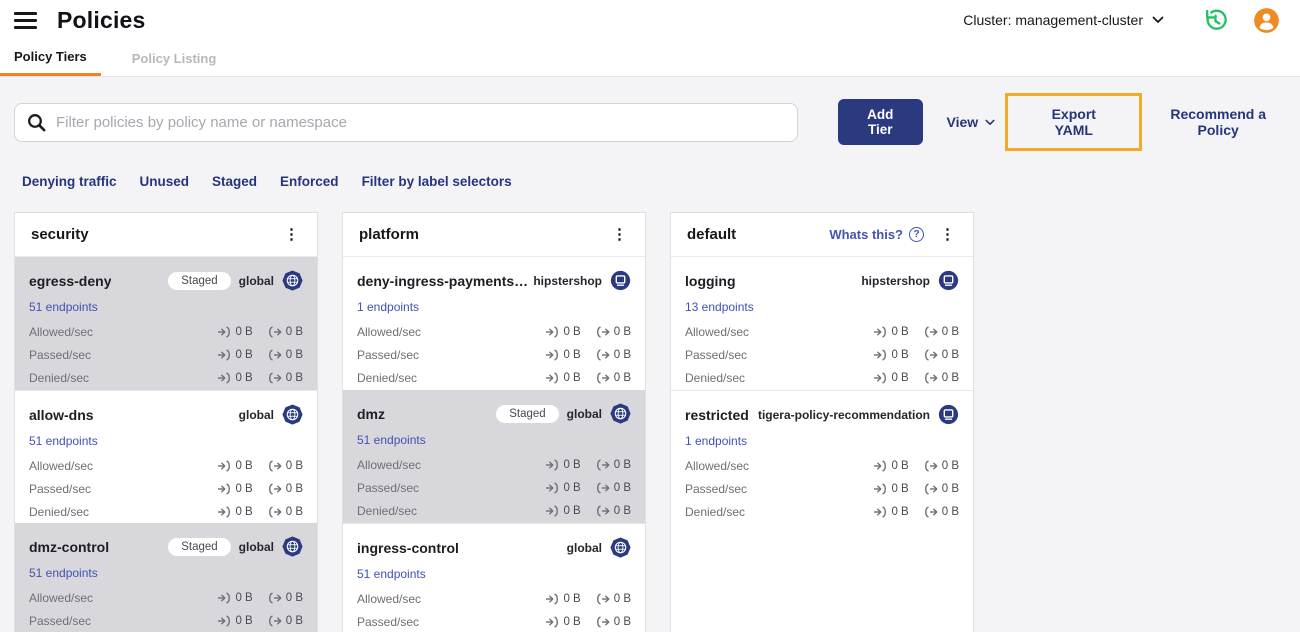  Describe the element at coordinates (50, 58) in the screenshot. I see `tab-policy-tiers: Policy Tiers` at that location.